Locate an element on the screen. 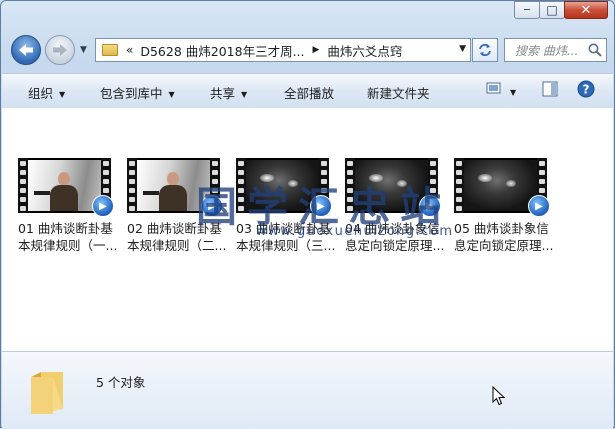 This screenshot has width=615, height=429. help-icon: ? is located at coordinates (586, 89).